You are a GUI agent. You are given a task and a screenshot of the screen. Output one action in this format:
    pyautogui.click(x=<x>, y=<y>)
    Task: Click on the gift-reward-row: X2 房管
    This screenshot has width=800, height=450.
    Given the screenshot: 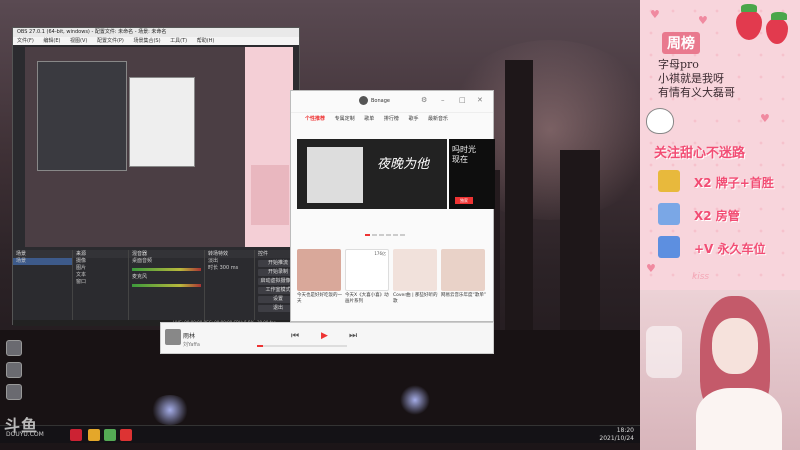 What is the action you would take?
    pyautogui.click(x=726, y=216)
    